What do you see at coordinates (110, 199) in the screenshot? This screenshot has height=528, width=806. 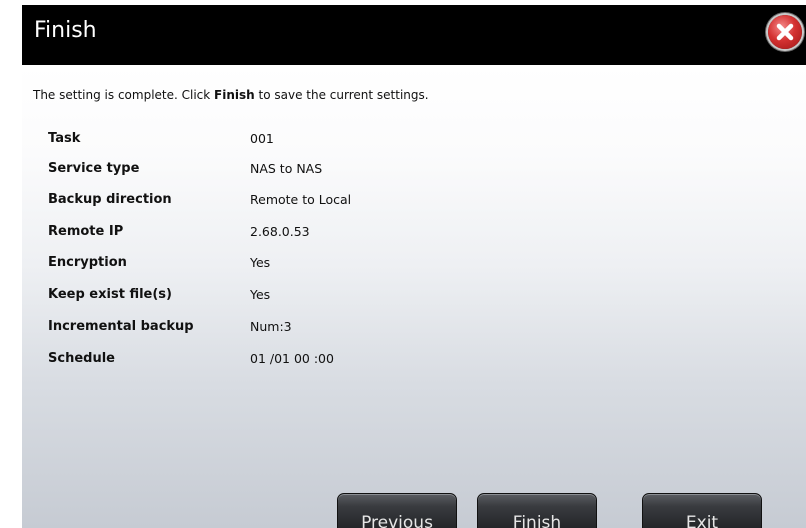 I see `summary-label: Backup direction` at bounding box center [110, 199].